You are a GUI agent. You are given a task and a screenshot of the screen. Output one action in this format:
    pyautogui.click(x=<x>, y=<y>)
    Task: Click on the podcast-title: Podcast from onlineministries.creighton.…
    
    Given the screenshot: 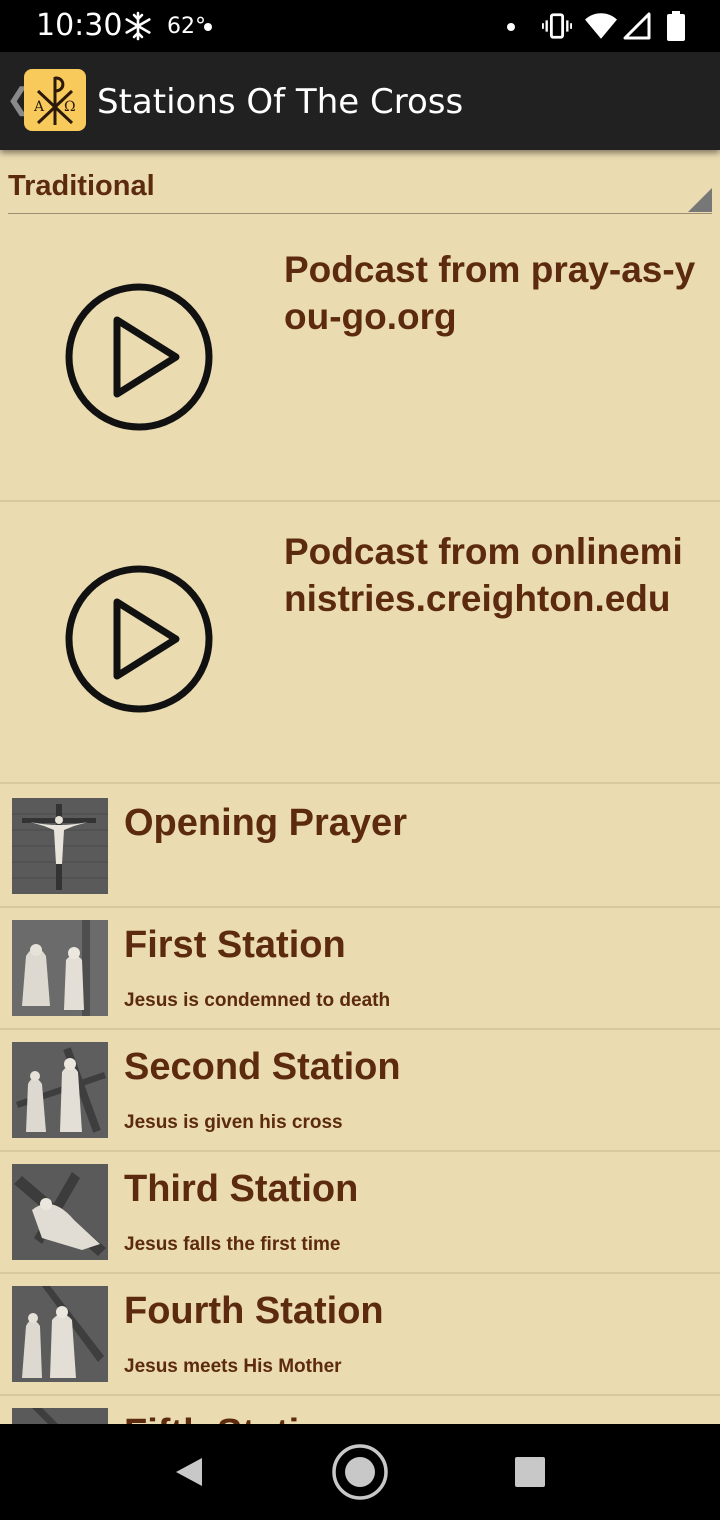 What is the action you would take?
    pyautogui.click(x=483, y=575)
    